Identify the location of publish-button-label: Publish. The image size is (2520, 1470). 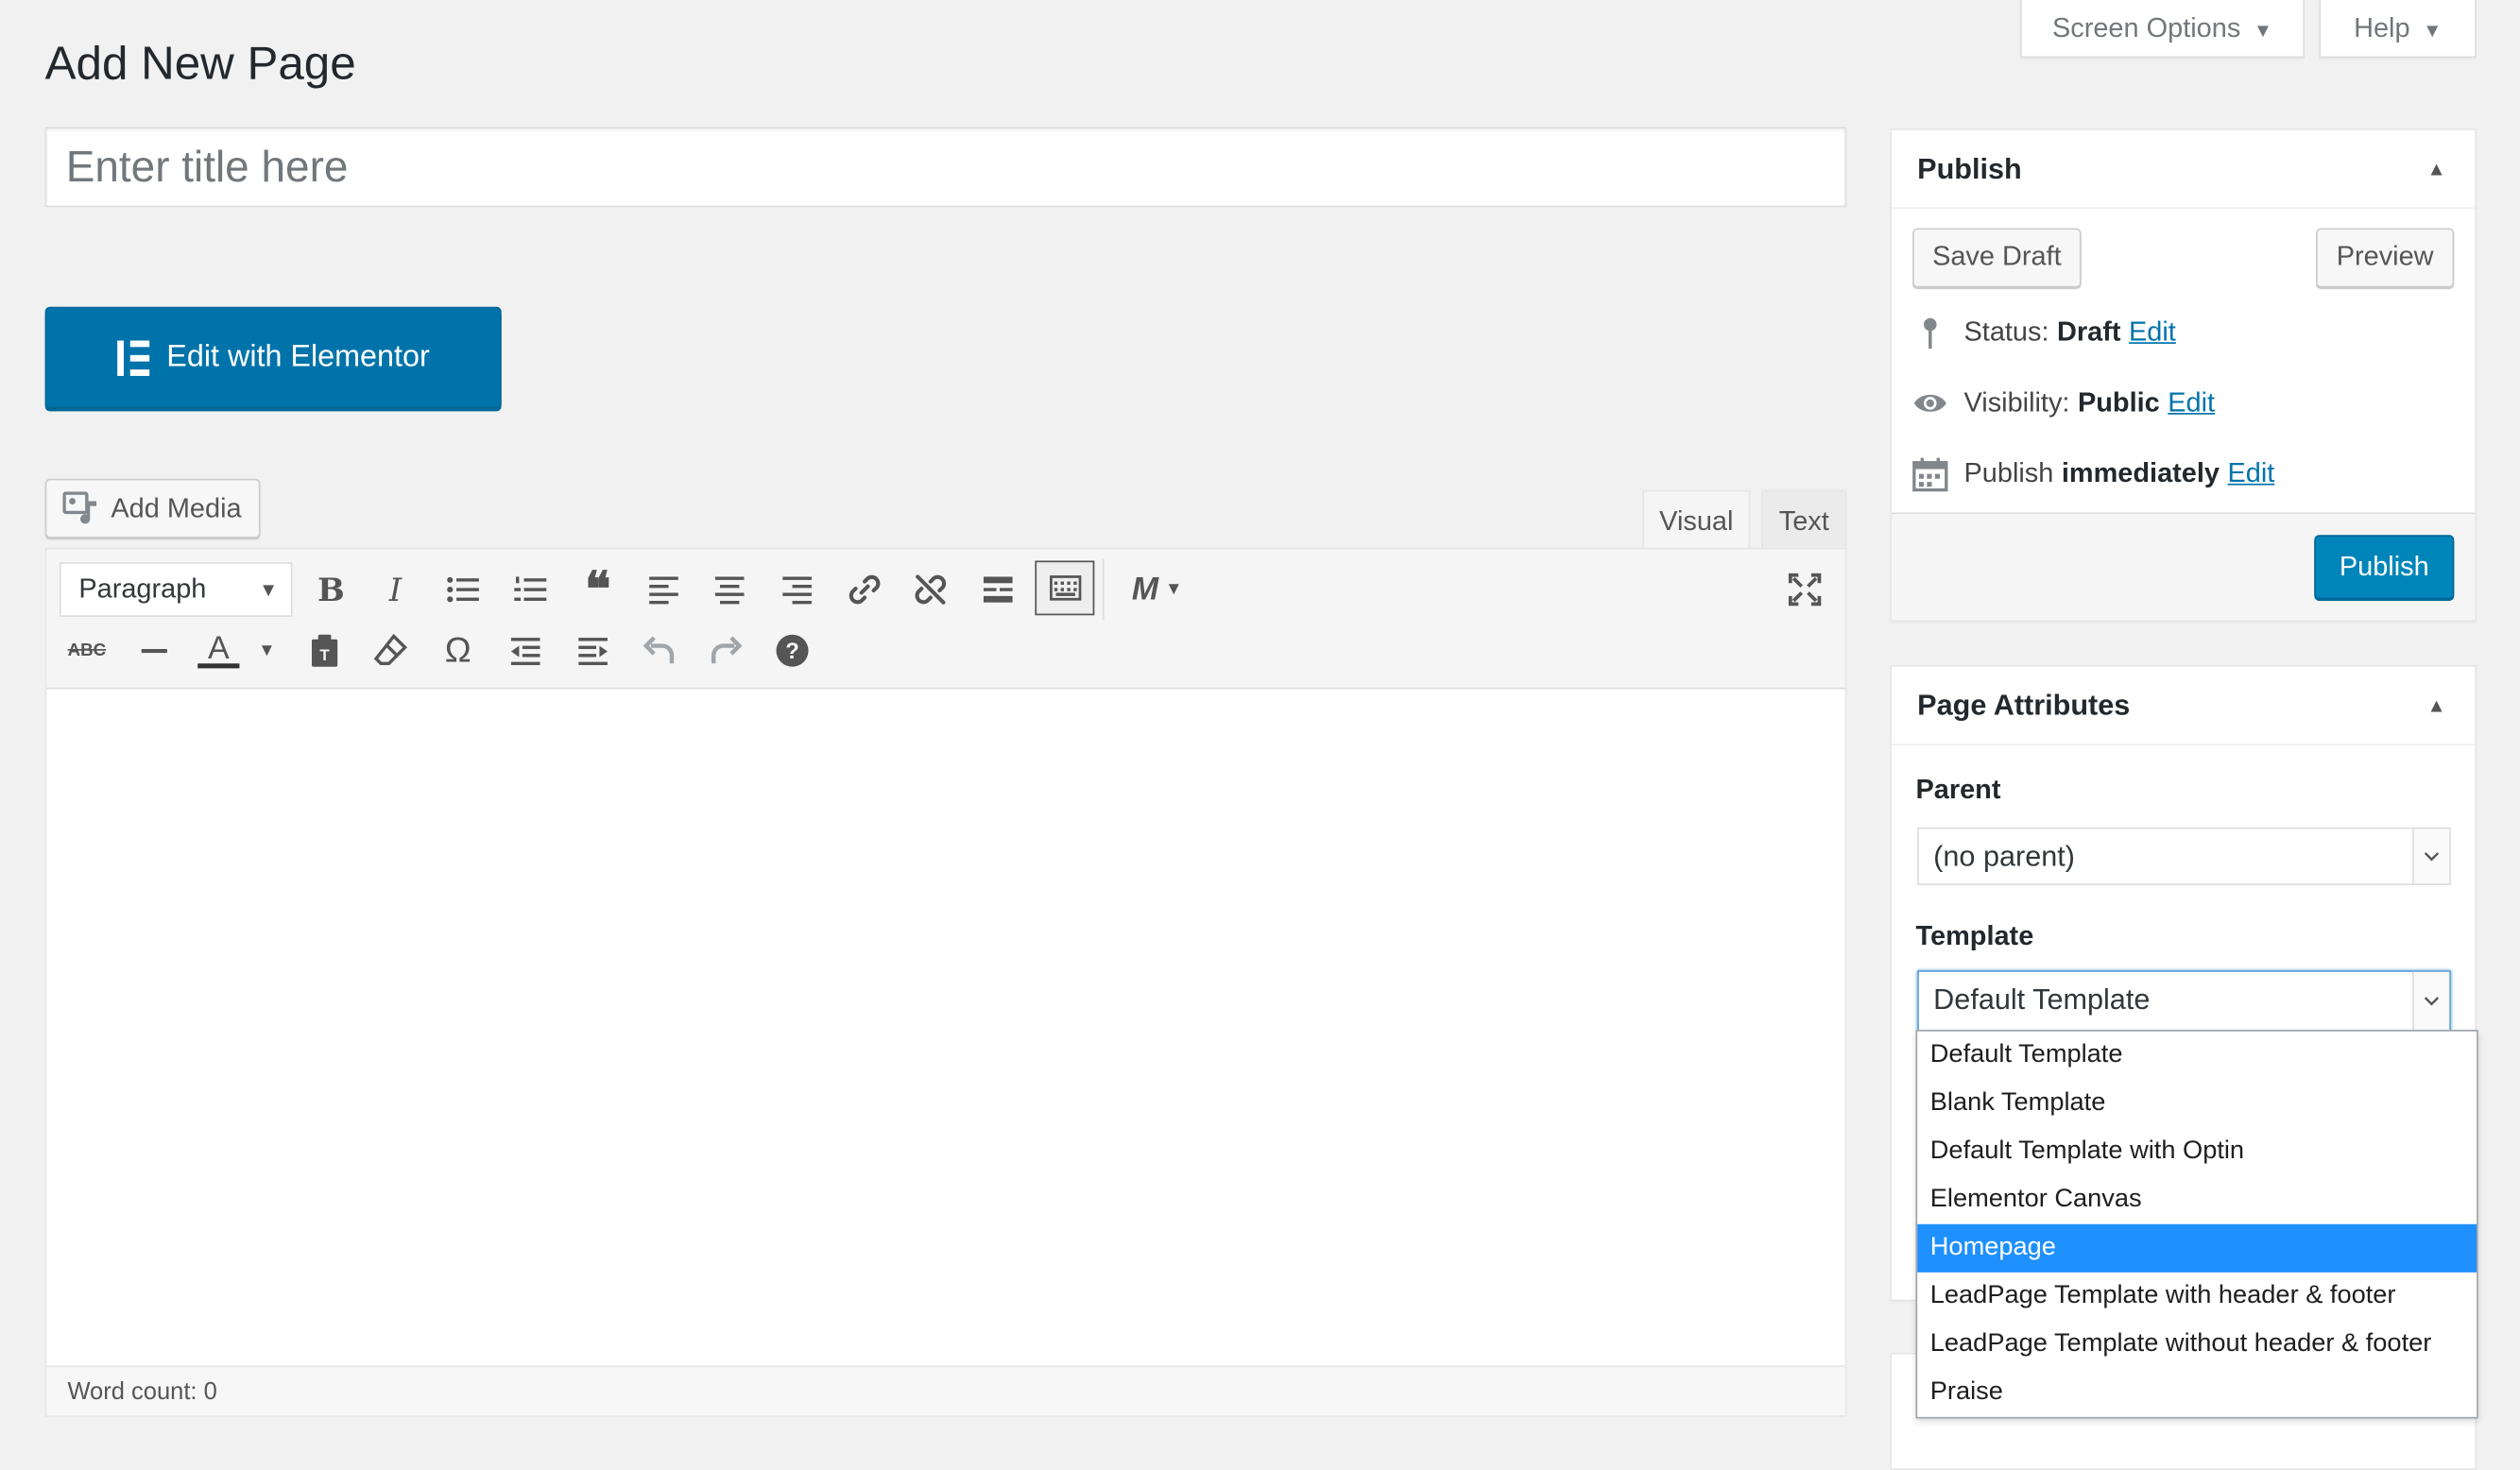
(2384, 566).